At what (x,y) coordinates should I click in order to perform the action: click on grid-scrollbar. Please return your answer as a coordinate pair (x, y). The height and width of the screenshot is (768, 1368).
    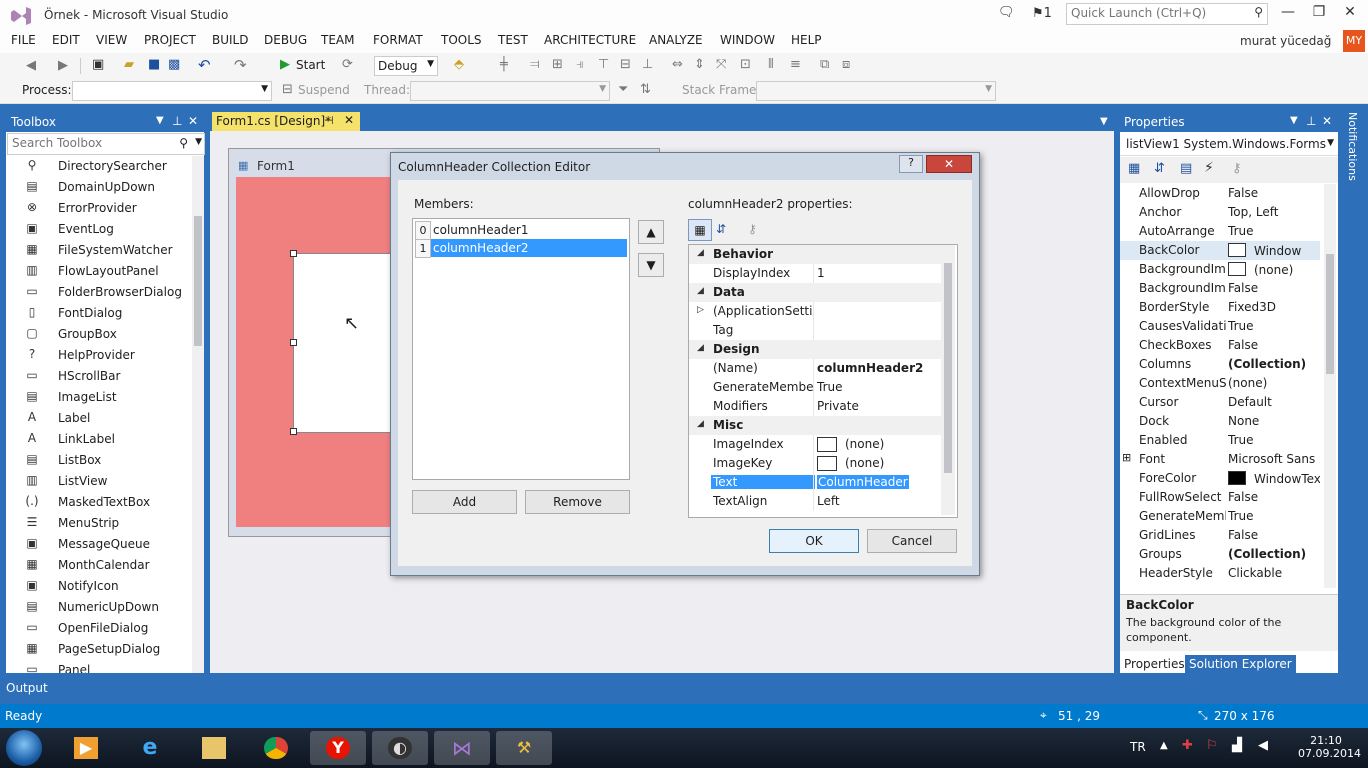
    Looking at the image, I should click on (948, 380).